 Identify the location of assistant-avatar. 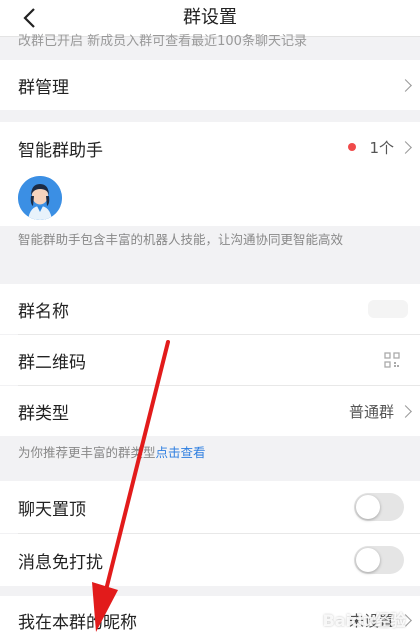
(40, 198).